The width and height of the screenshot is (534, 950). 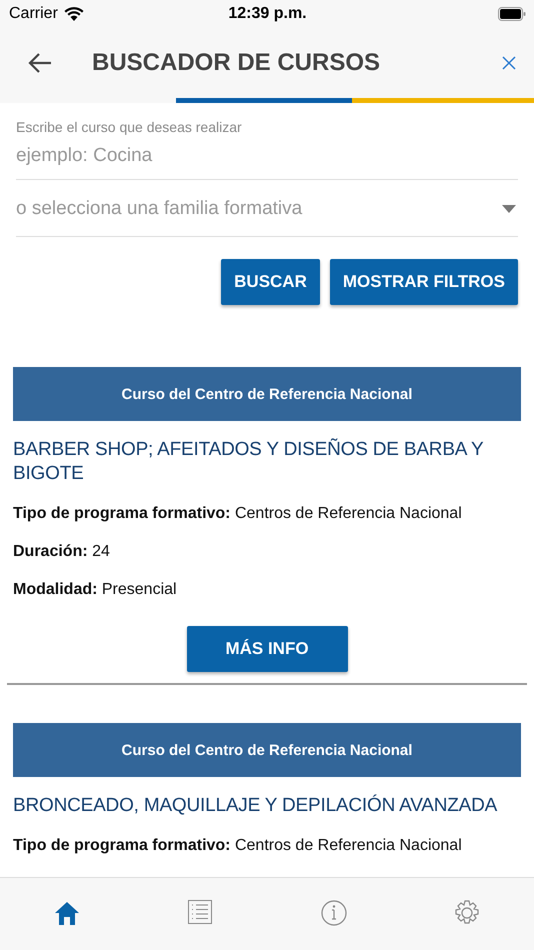 I want to click on battery-icon, so click(x=512, y=14).